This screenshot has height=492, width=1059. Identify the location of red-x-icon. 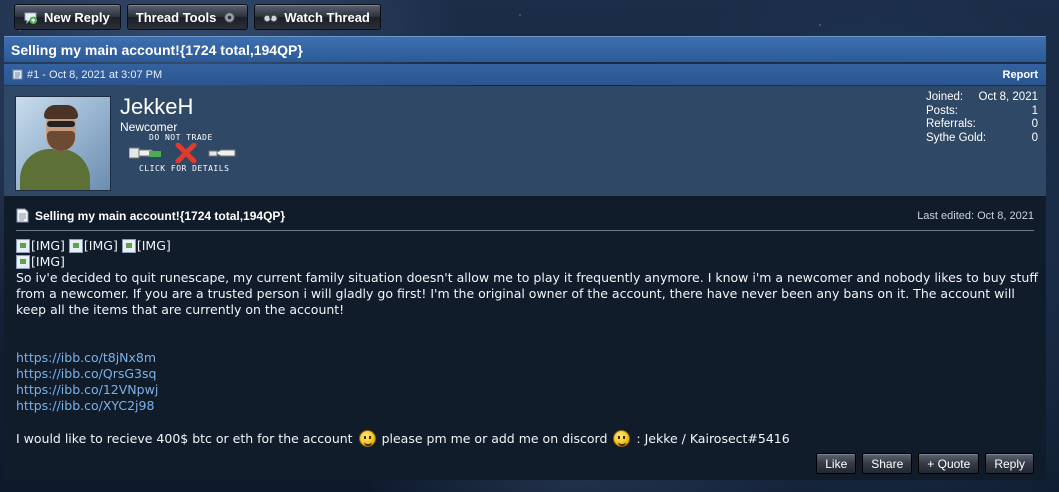
(186, 153).